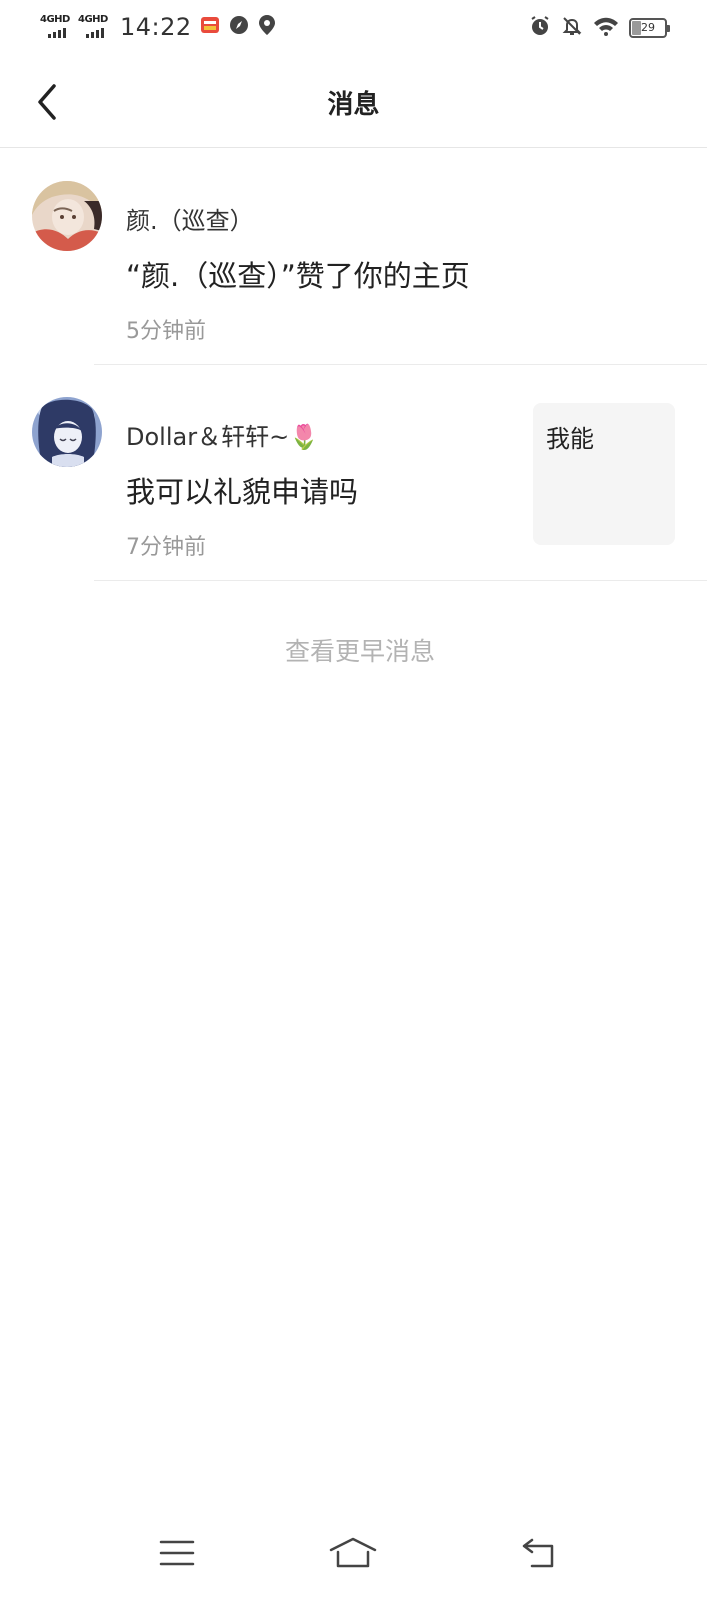 This screenshot has height=1600, width=720. Describe the element at coordinates (400, 580) in the screenshot. I see `divider` at that location.